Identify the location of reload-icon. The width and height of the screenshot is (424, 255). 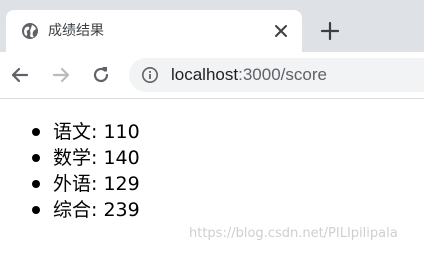
(101, 75).